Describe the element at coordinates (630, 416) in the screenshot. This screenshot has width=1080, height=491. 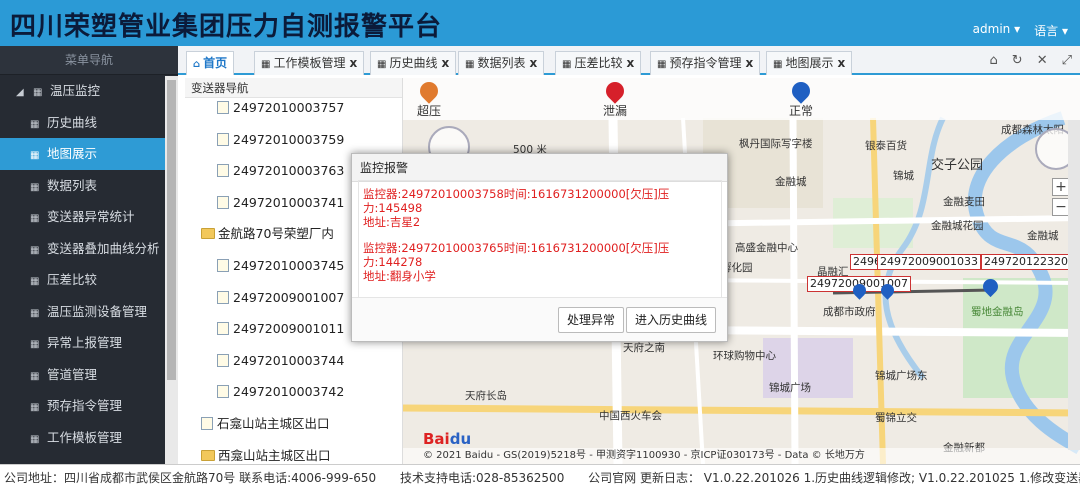
I see `map-place-label: 中国西火车会` at that location.